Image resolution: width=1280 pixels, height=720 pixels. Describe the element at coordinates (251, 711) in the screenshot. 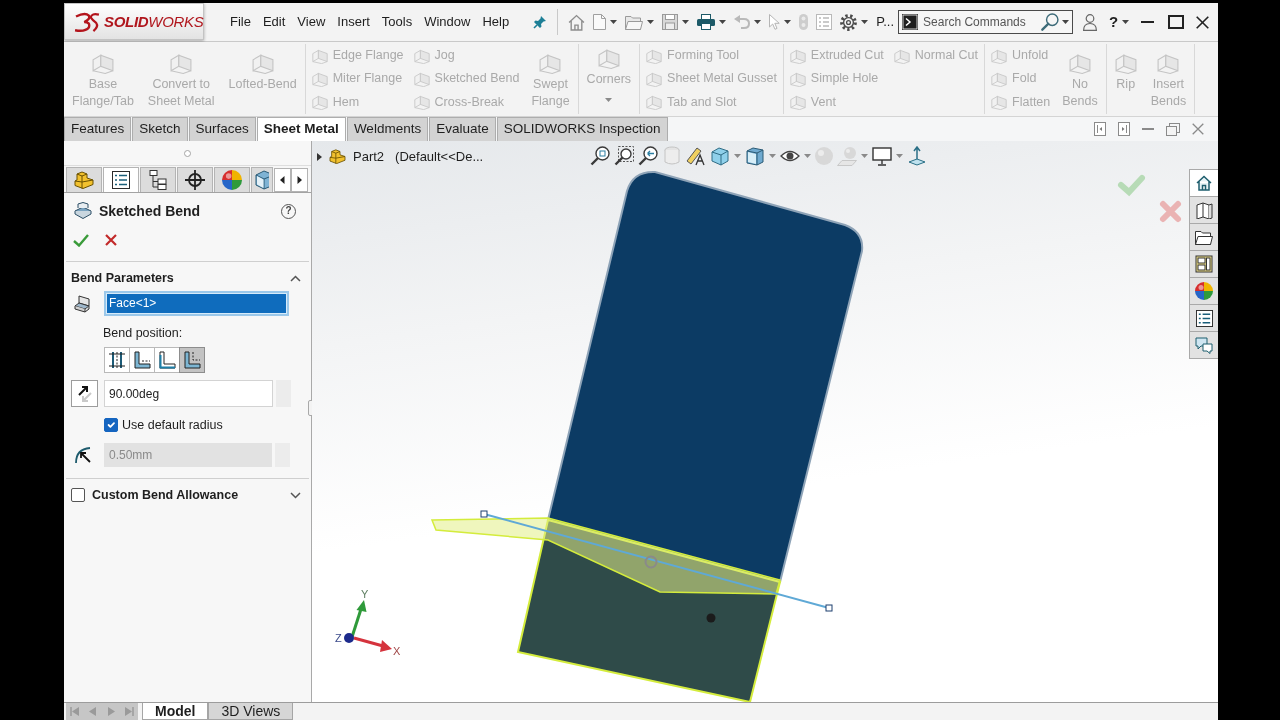

I see `view-tab: 3D Views` at that location.